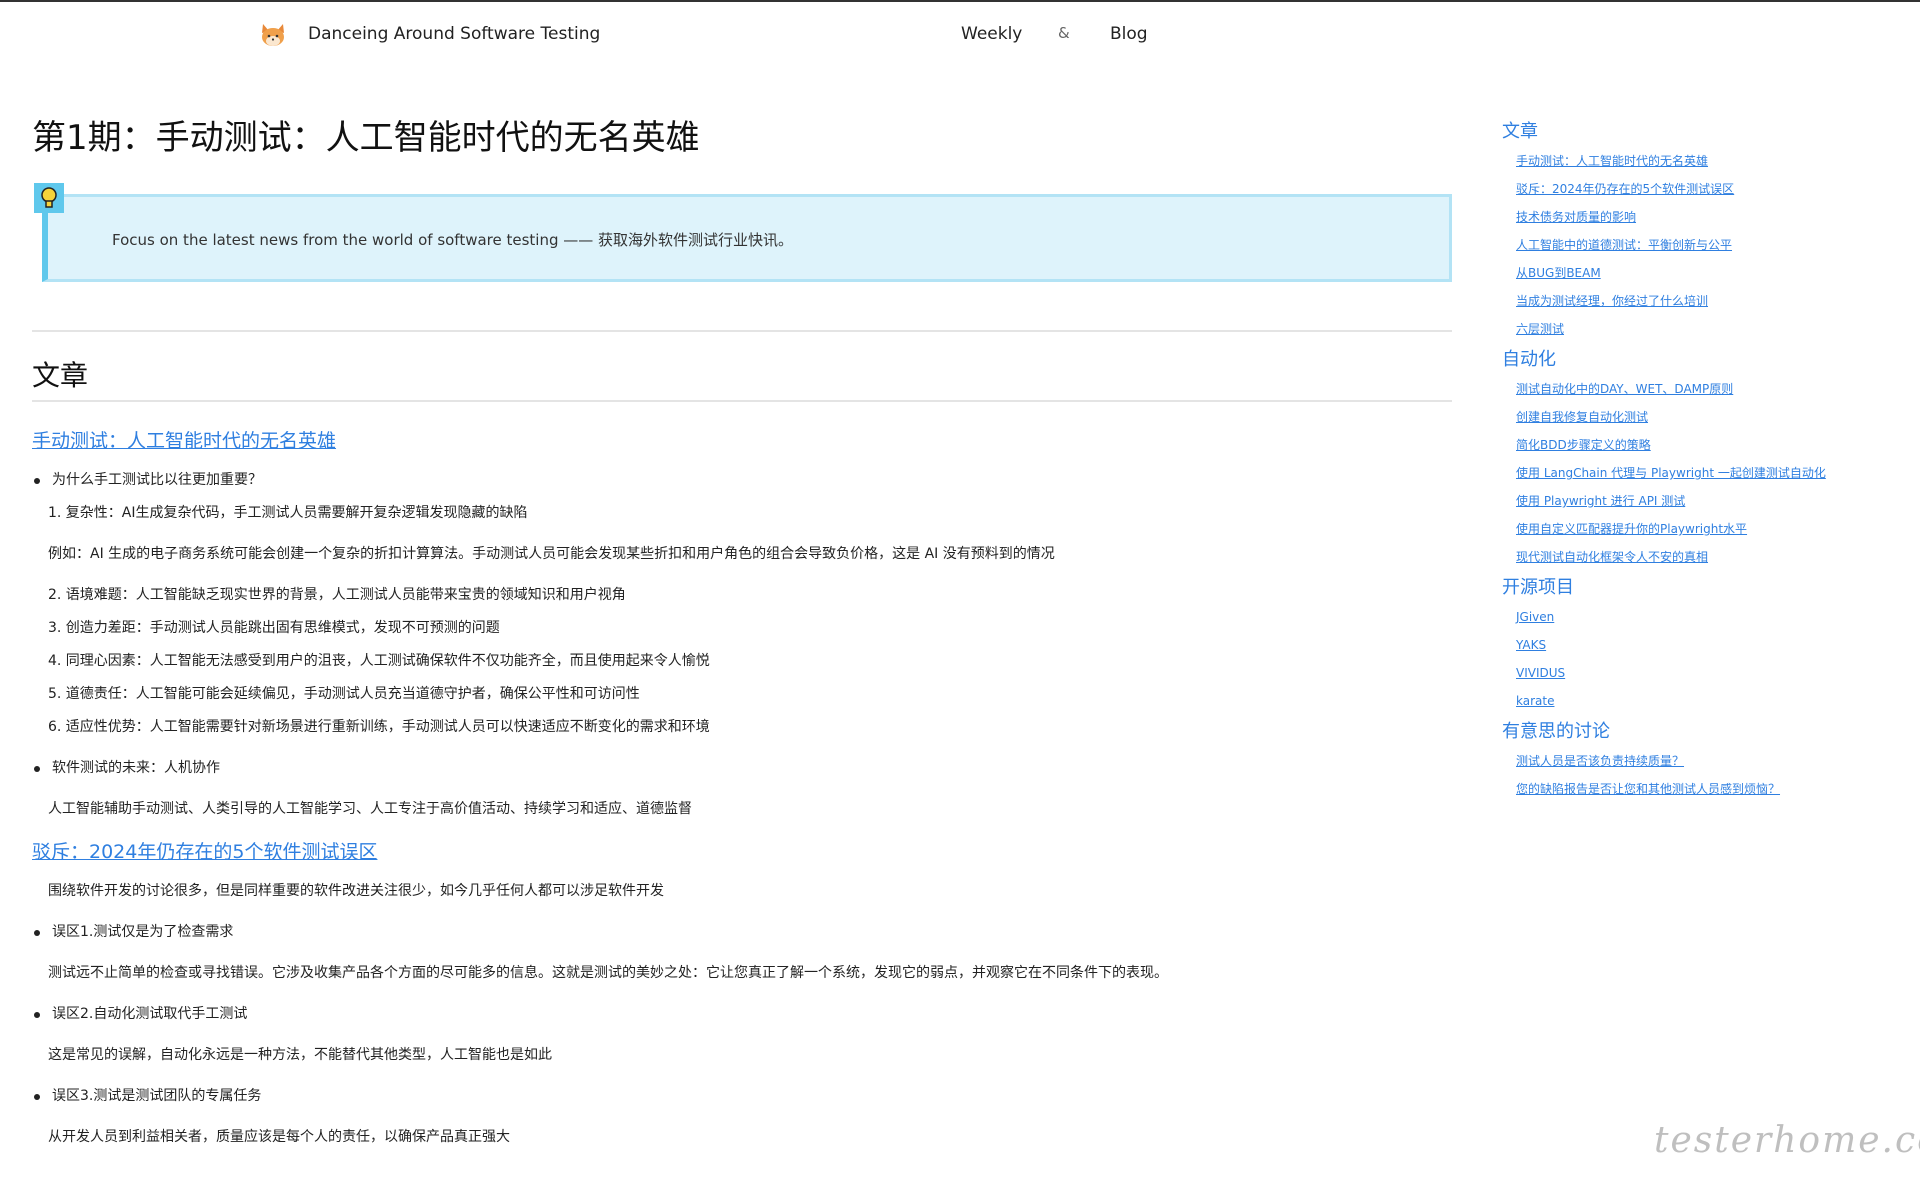 This screenshot has width=1920, height=1182. What do you see at coordinates (742, 768) in the screenshot?
I see `list-item: 软件测试的未来：人机协作` at bounding box center [742, 768].